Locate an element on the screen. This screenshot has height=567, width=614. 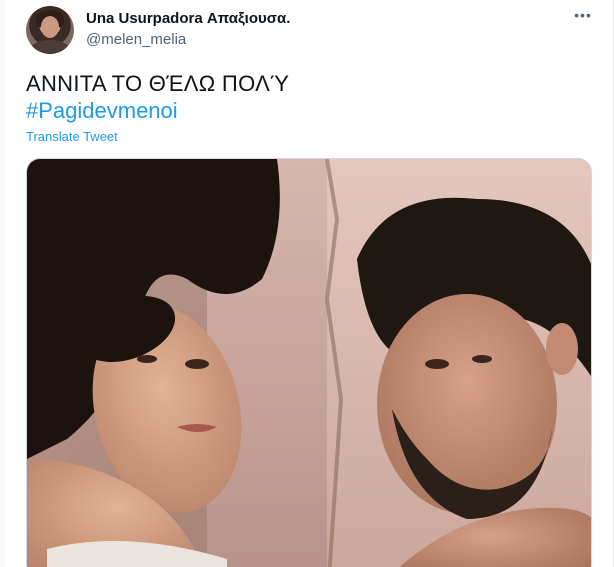
translate-tweet-link: Translate Tweet is located at coordinates (72, 136).